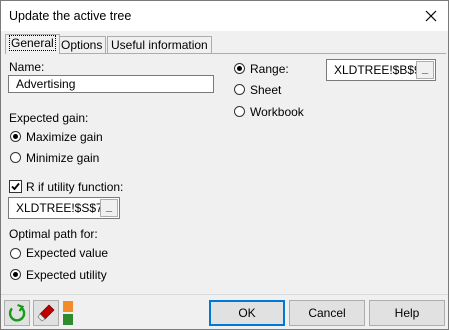 The width and height of the screenshot is (449, 330). I want to click on range-ref-value: XLDTREE!$B$9, so click(377, 70).